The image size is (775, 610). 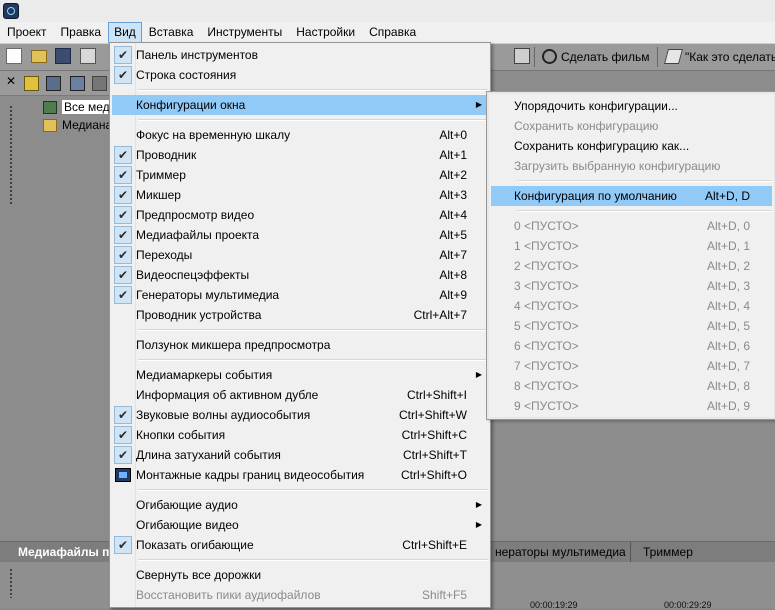 What do you see at coordinates (522, 56) in the screenshot?
I see `capture-icon` at bounding box center [522, 56].